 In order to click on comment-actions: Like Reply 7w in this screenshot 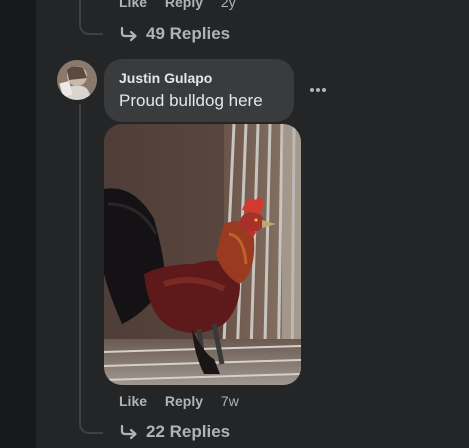, I will do `click(186, 401)`.